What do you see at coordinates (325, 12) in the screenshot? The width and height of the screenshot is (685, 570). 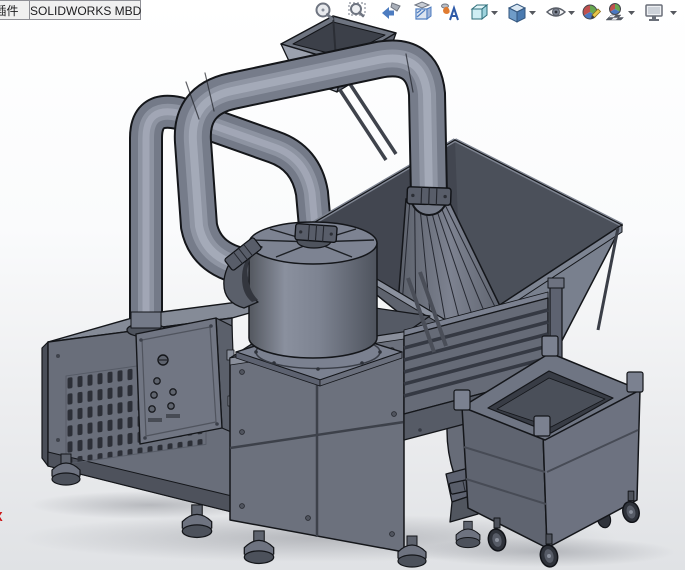 I see `zoom-to-fit-icon` at bounding box center [325, 12].